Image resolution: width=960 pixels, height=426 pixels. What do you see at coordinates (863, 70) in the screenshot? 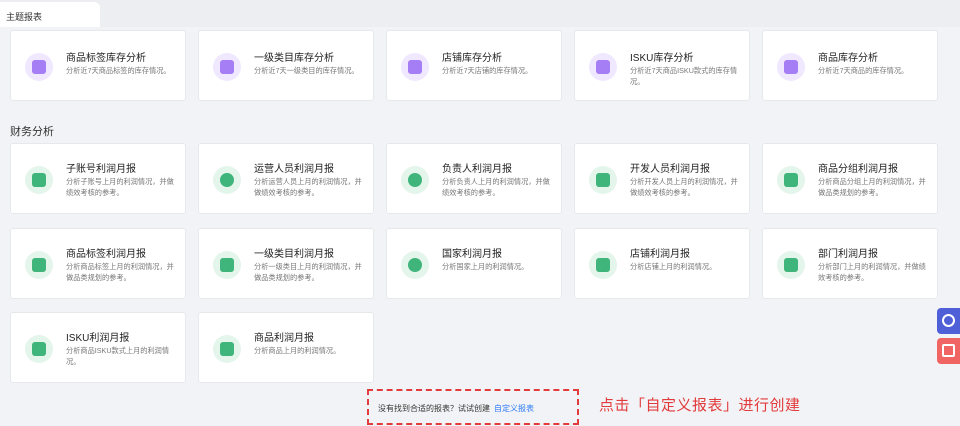
I see `card-desc: 分析近7天商品的库存情况。` at bounding box center [863, 70].